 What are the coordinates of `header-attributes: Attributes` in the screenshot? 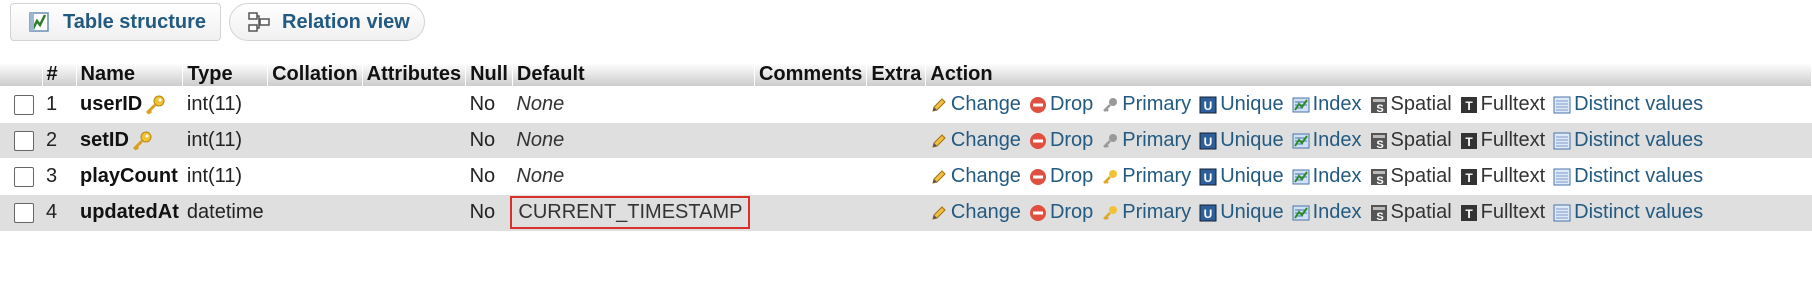 It's located at (414, 75).